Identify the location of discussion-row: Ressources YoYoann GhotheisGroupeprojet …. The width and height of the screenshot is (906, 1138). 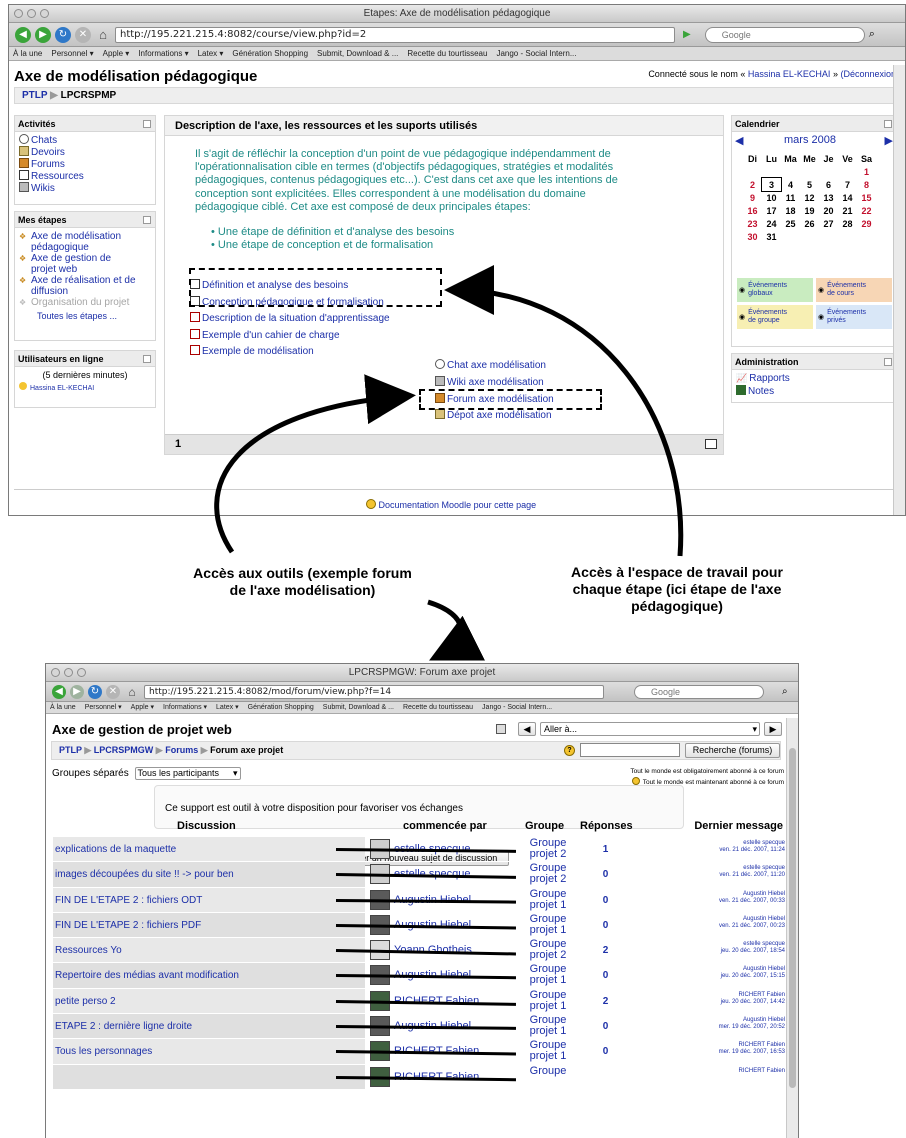
(419, 950).